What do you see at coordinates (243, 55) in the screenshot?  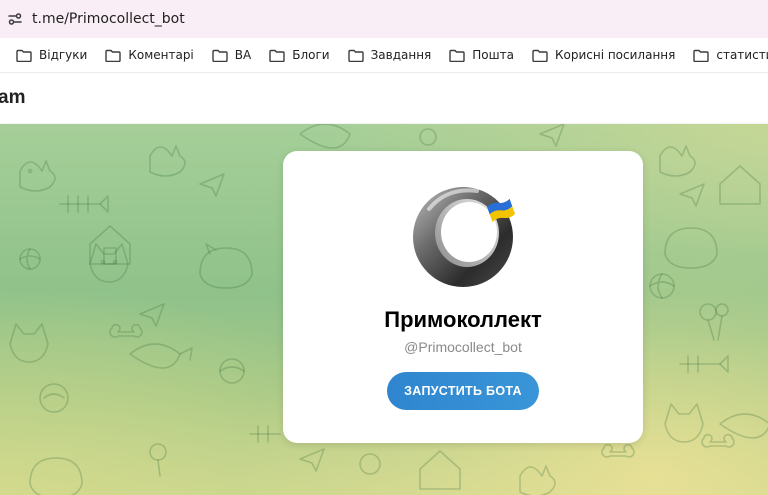 I see `bookmark-label: ВА` at bounding box center [243, 55].